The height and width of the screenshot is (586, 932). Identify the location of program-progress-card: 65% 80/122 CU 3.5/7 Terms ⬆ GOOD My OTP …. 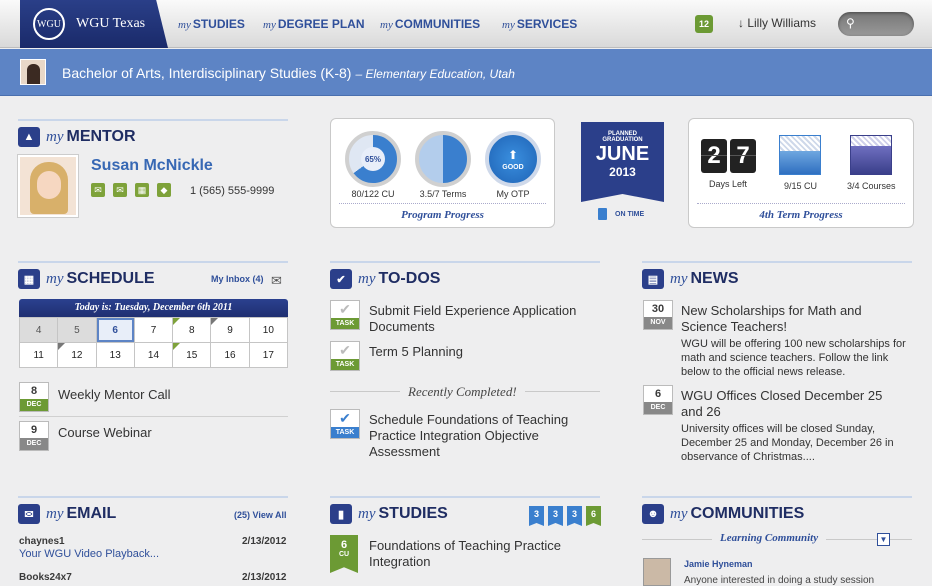
(442, 173).